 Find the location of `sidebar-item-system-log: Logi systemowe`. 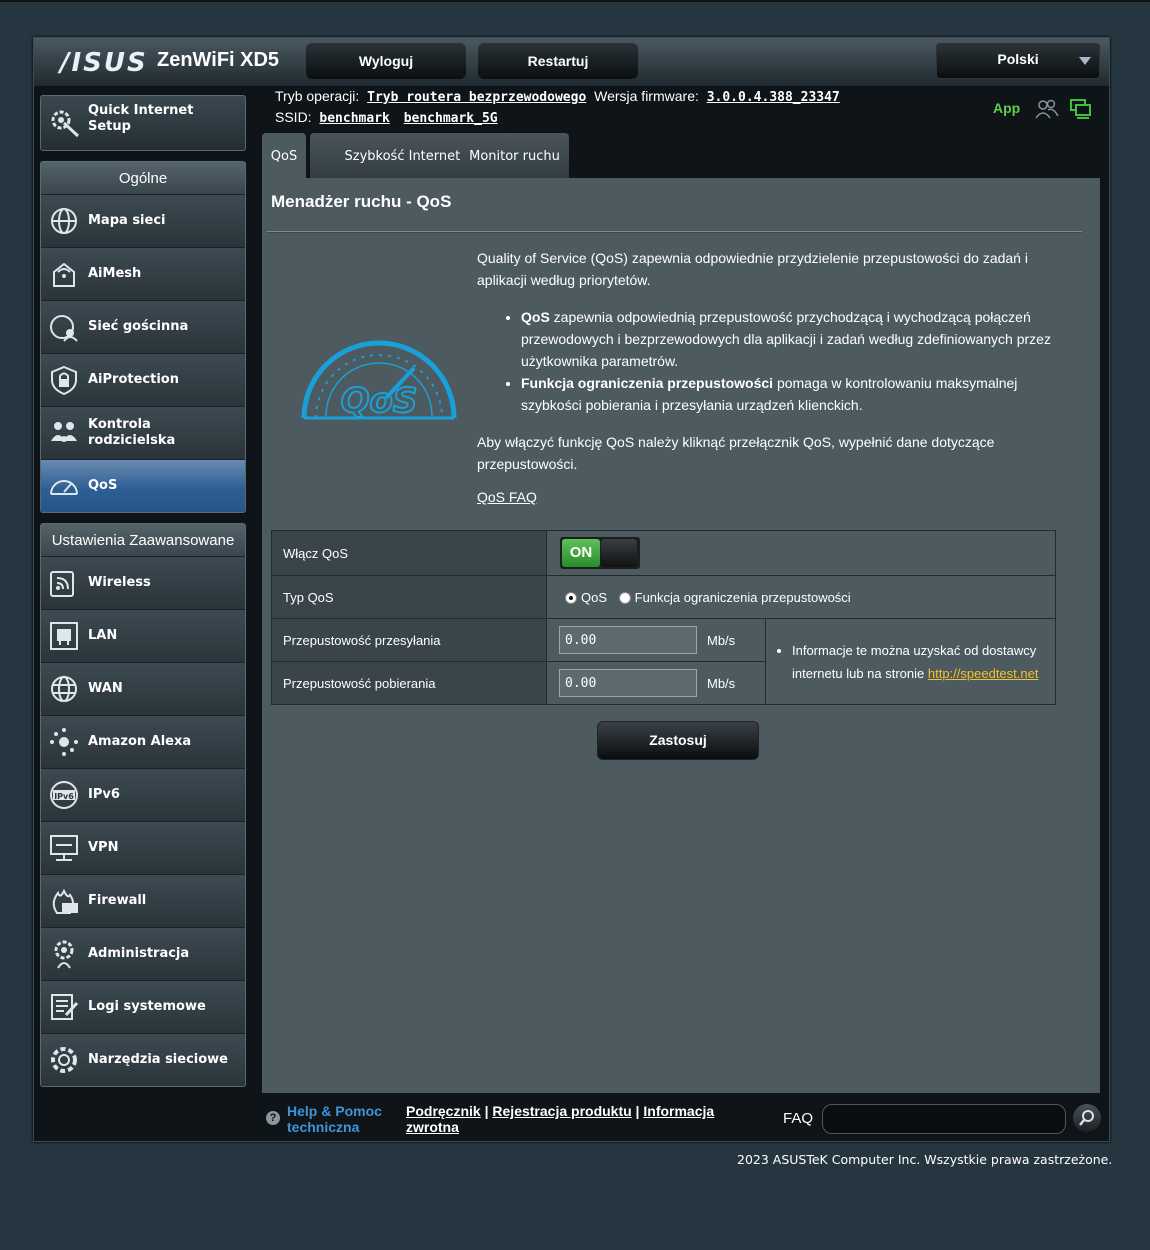

sidebar-item-system-log: Logi systemowe is located at coordinates (143, 1006).